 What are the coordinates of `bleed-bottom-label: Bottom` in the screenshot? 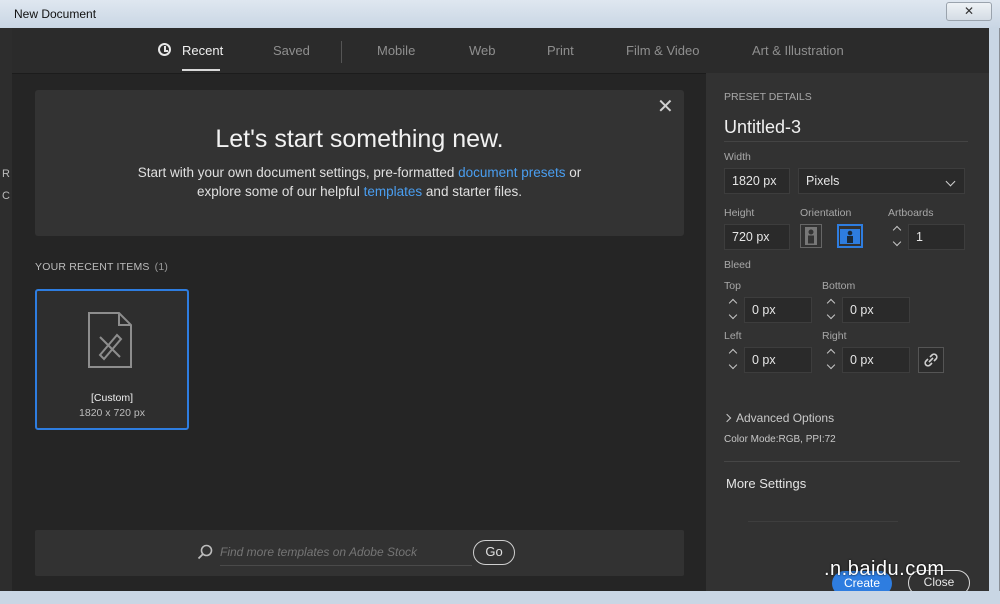 It's located at (839, 286).